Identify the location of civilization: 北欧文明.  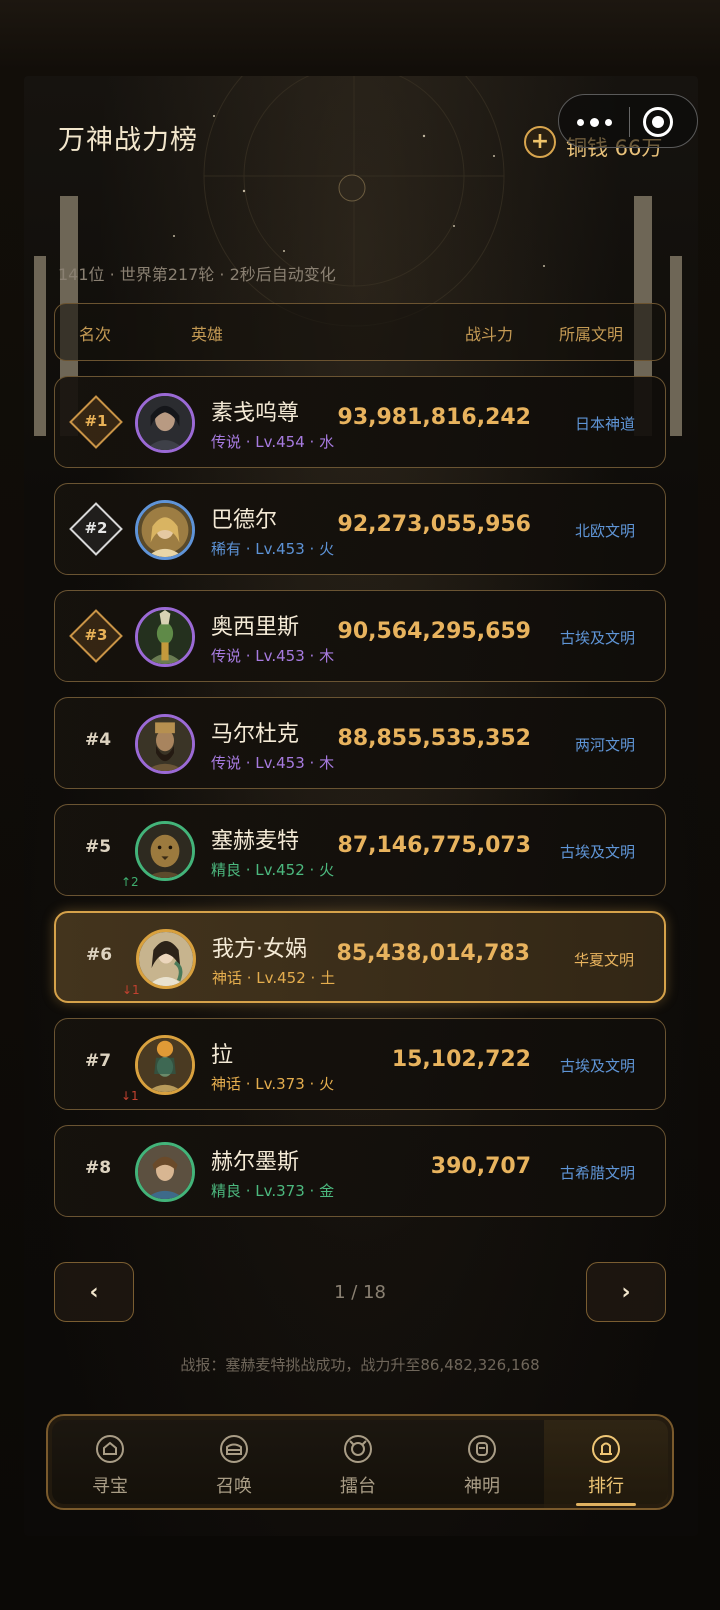
(604, 531).